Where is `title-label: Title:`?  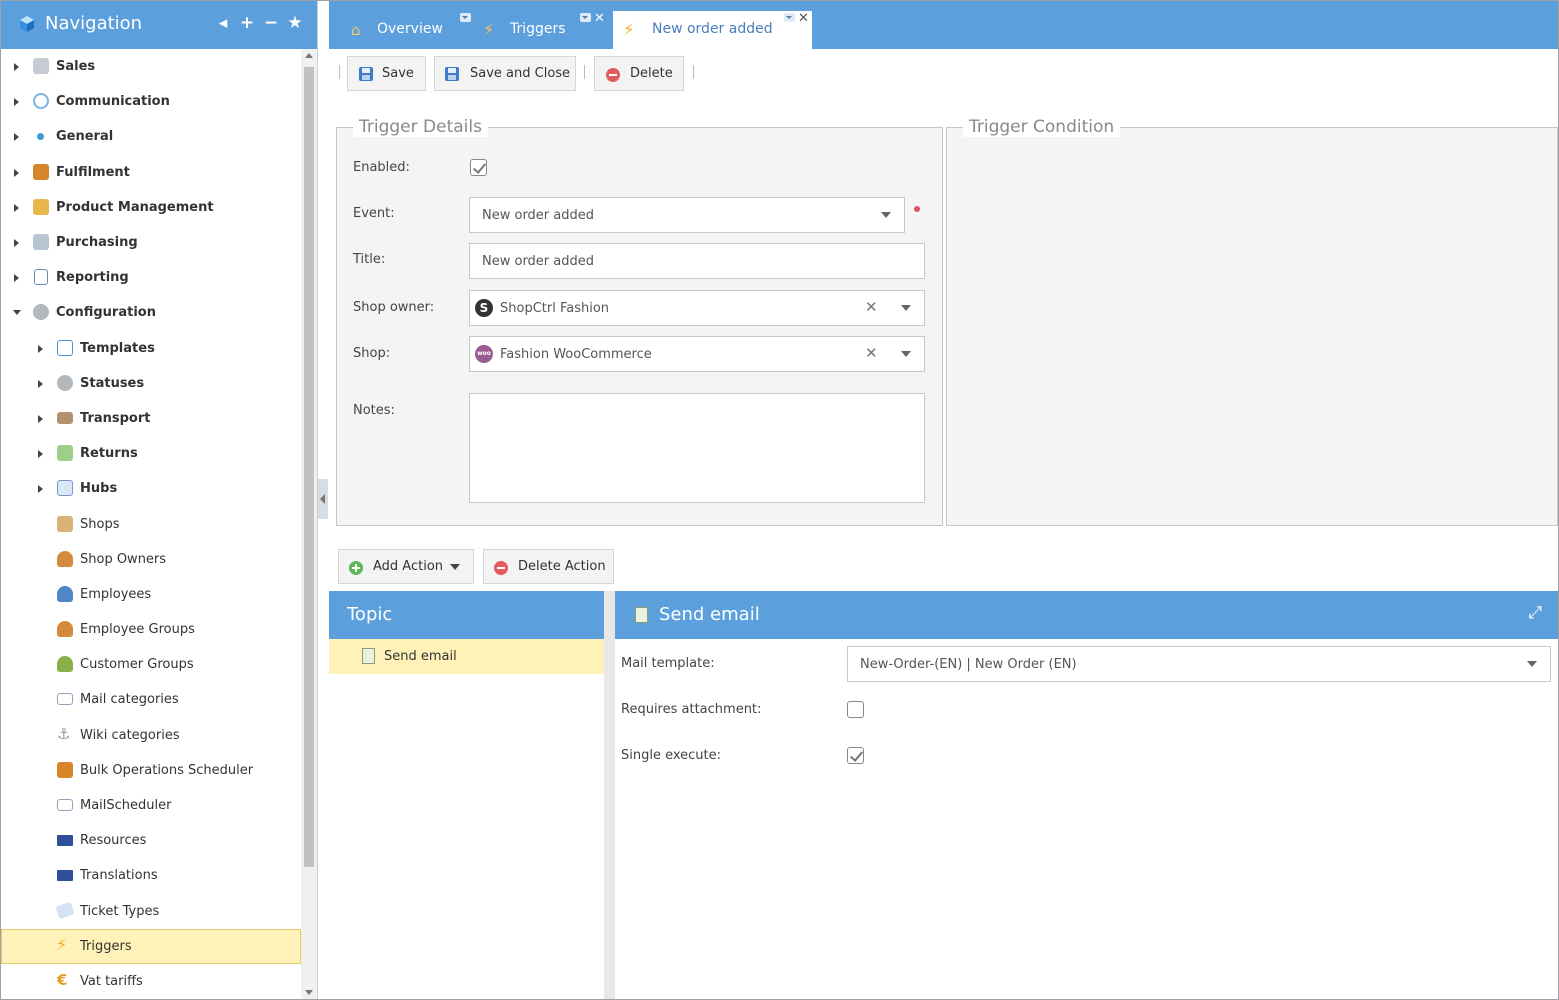 title-label: Title: is located at coordinates (369, 259).